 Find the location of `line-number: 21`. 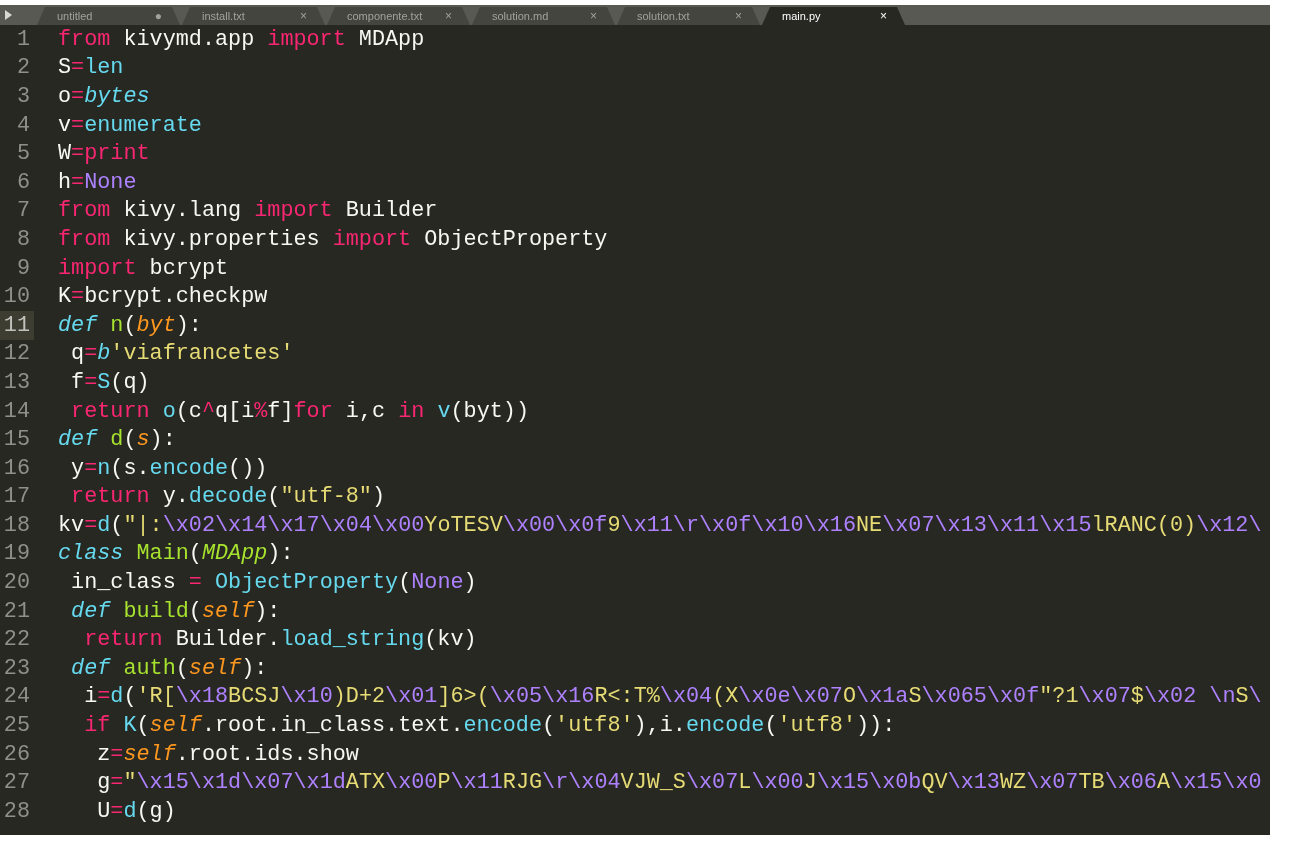

line-number: 21 is located at coordinates (16, 611).